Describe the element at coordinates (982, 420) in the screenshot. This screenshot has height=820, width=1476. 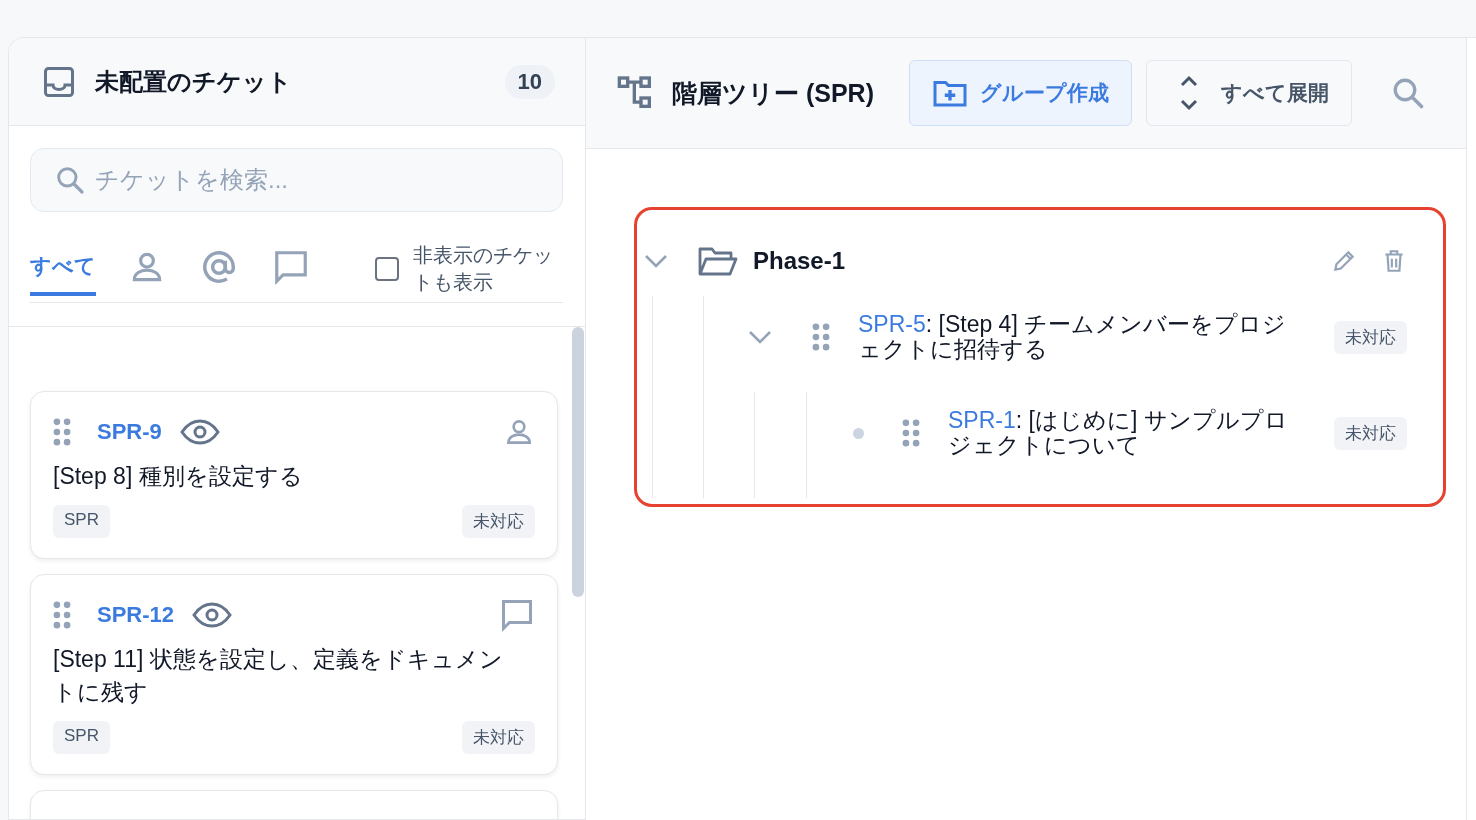
I see `ticket-link: SPR-1` at that location.